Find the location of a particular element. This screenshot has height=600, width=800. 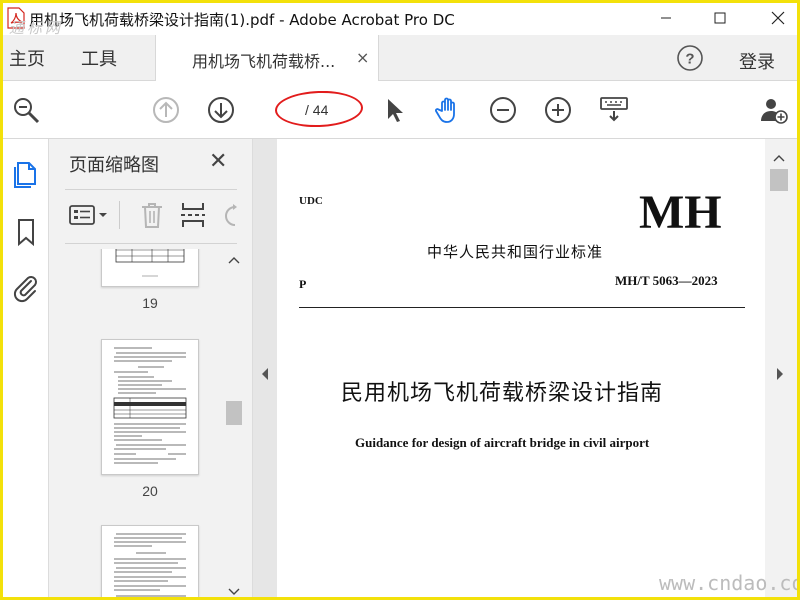

minimize-button is located at coordinates (666, 18).